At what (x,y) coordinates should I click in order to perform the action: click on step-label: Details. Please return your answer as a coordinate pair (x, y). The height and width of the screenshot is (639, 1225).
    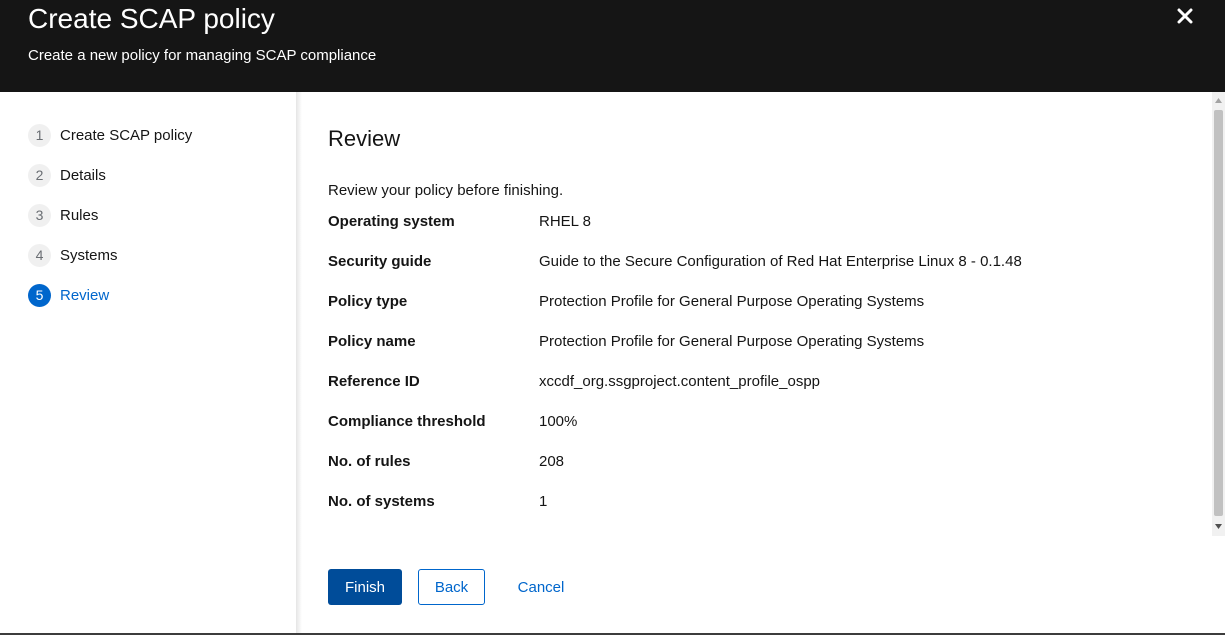
    Looking at the image, I should click on (83, 175).